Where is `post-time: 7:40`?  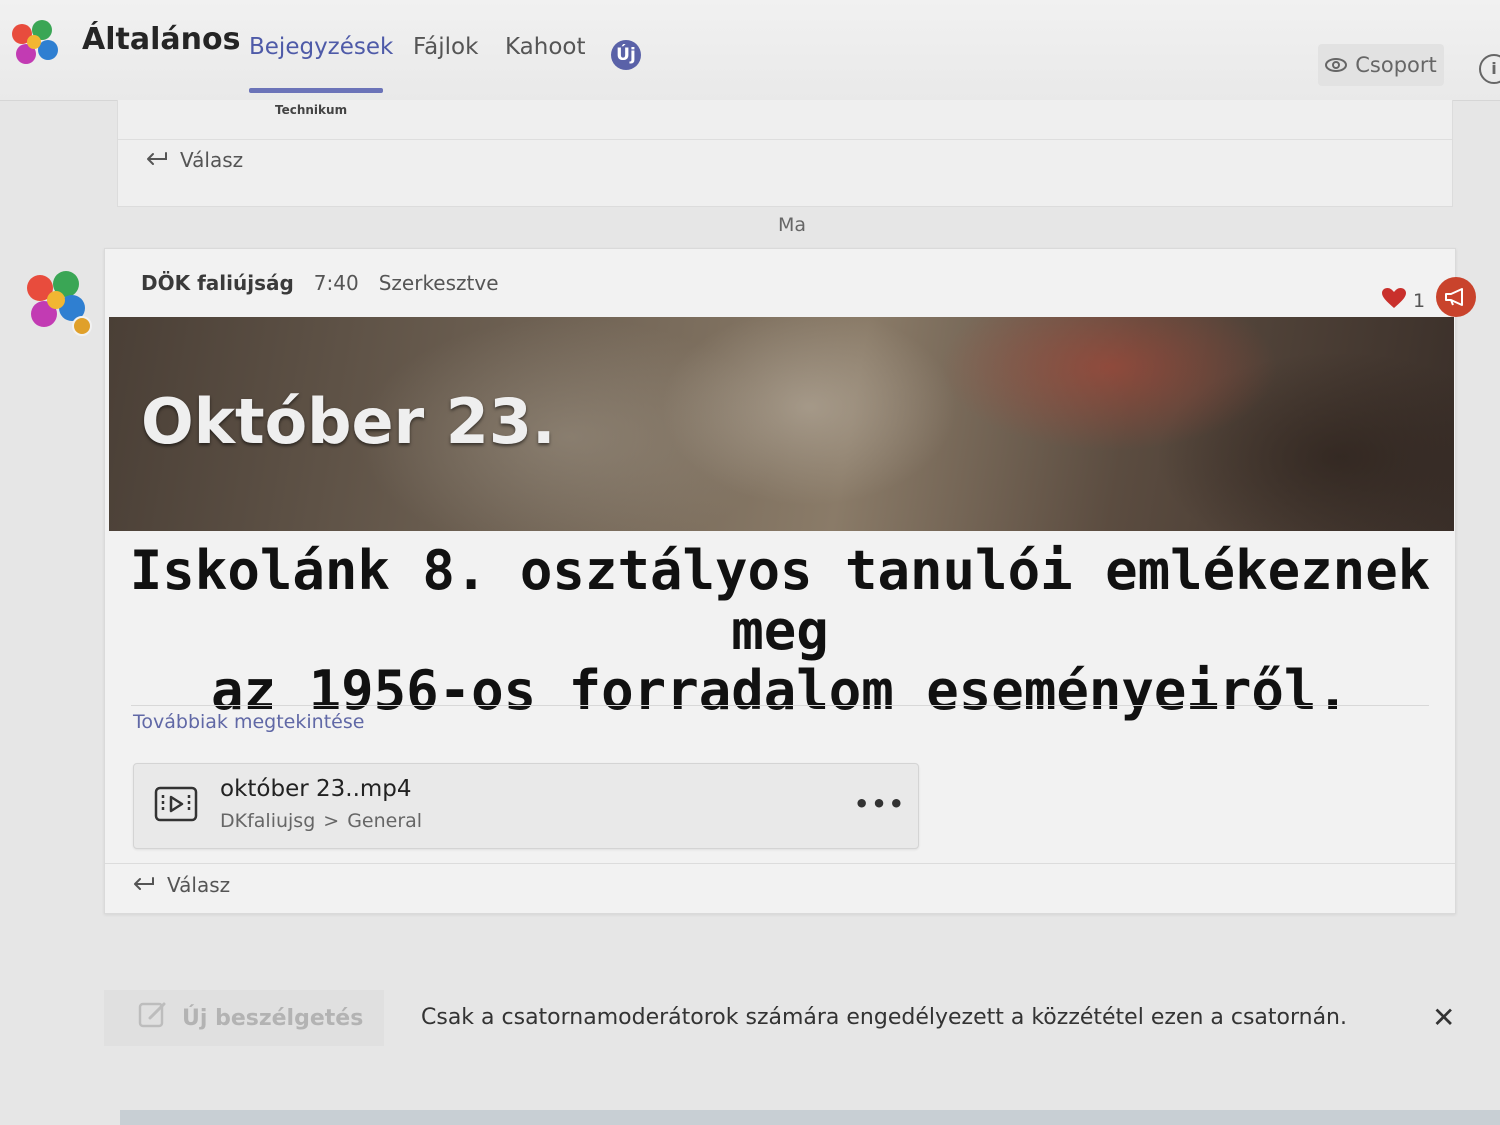
post-time: 7:40 is located at coordinates (336, 283).